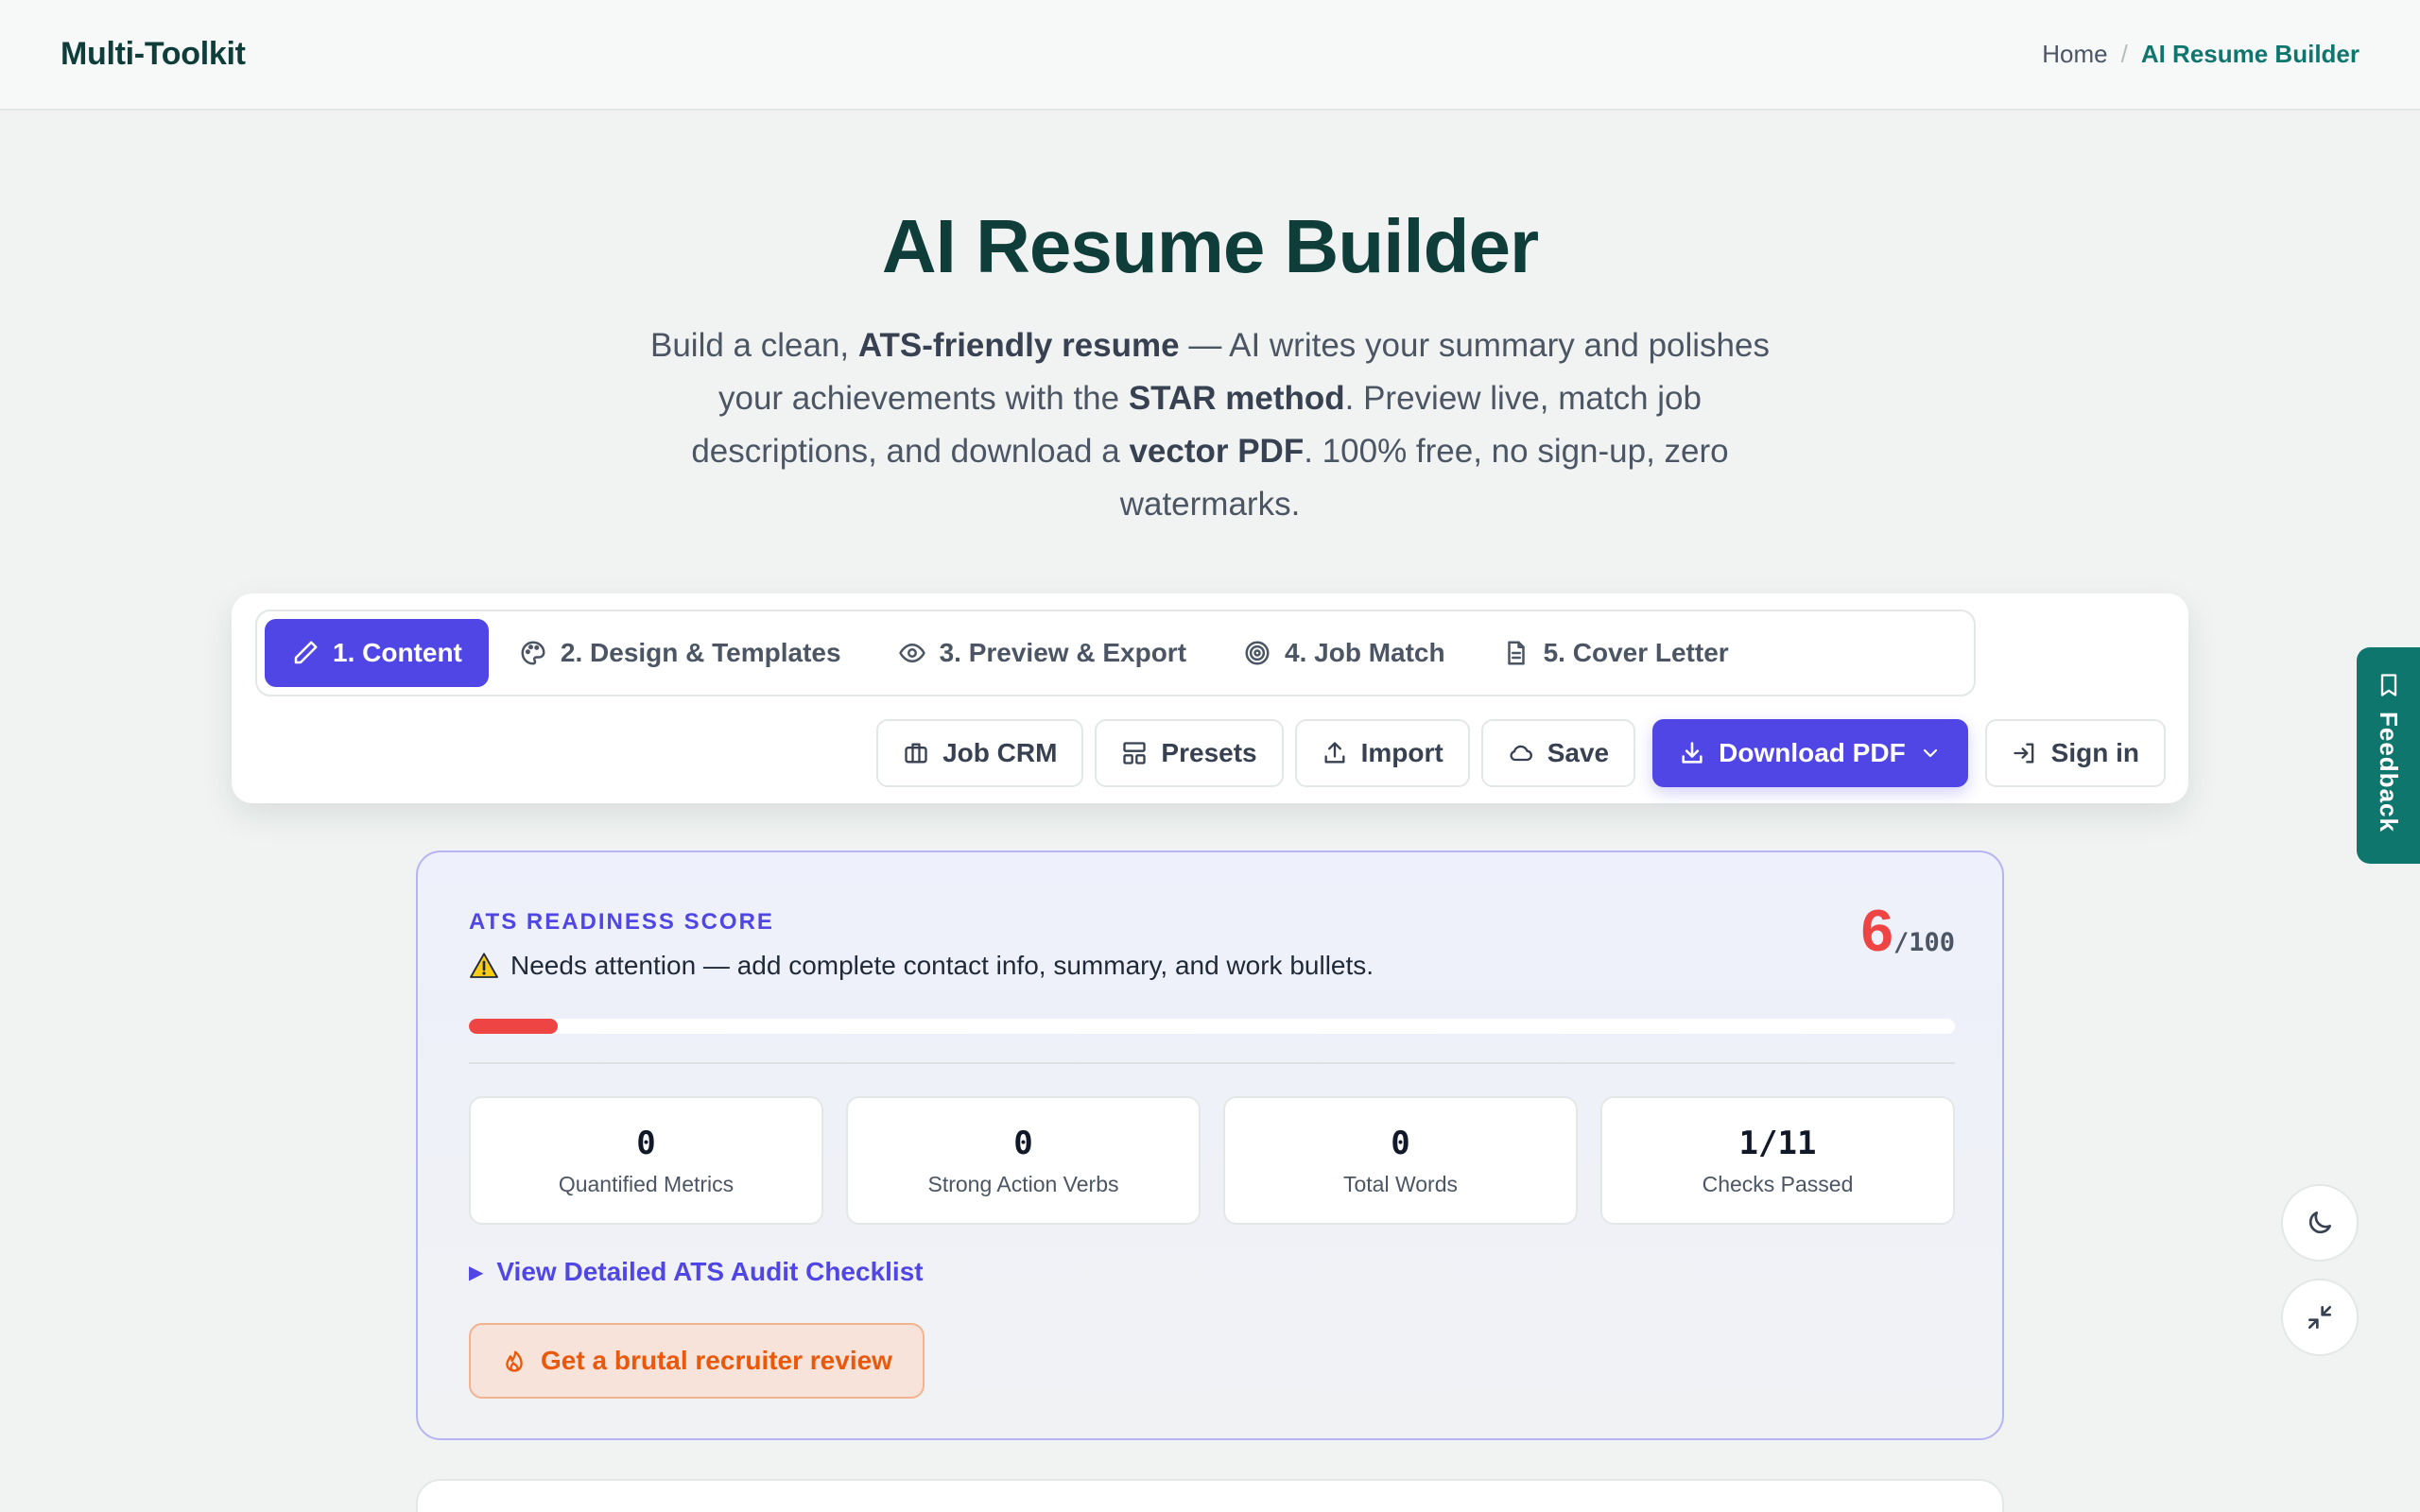  Describe the element at coordinates (2250, 54) in the screenshot. I see `breadcrumb-current: AI Resume Builder` at that location.